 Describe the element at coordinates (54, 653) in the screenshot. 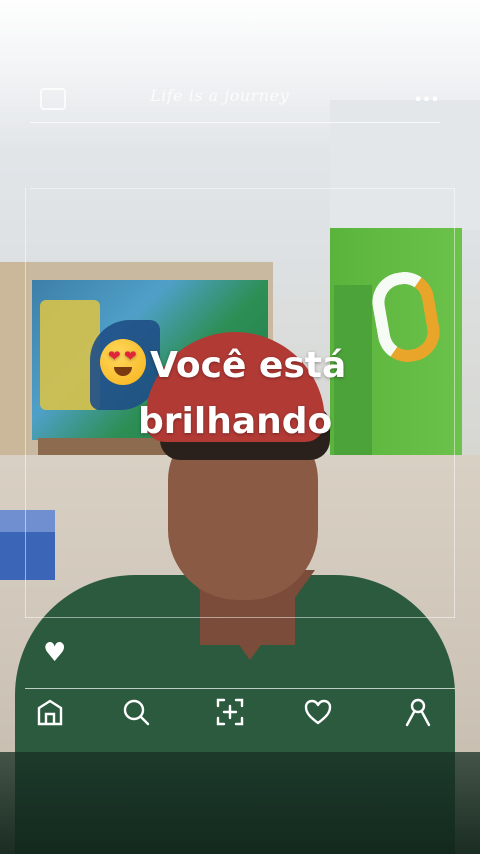

I see `heart-icon: ♥` at that location.